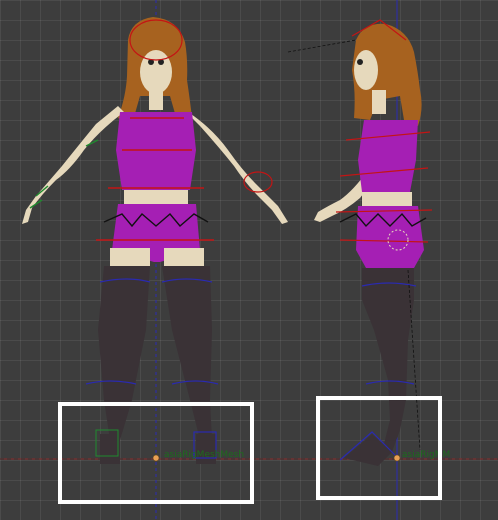 The height and width of the screenshot is (520, 498). What do you see at coordinates (156, 100) in the screenshot?
I see `front-neck` at bounding box center [156, 100].